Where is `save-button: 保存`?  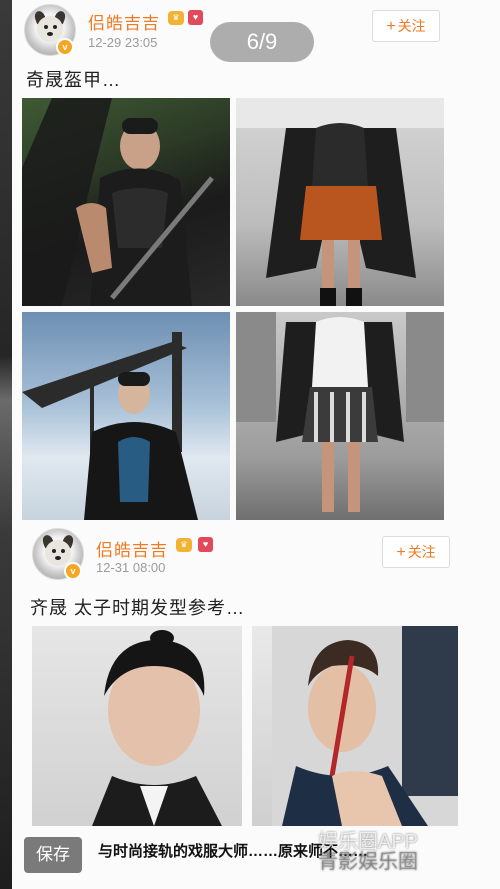 save-button: 保存 is located at coordinates (53, 855).